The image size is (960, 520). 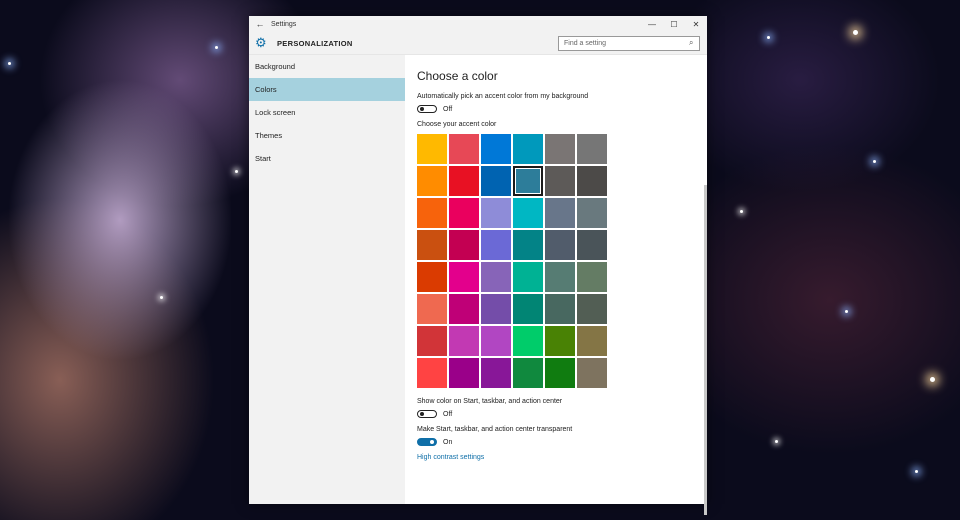 What do you see at coordinates (448, 414) in the screenshot?
I see `show-color-state: Off` at bounding box center [448, 414].